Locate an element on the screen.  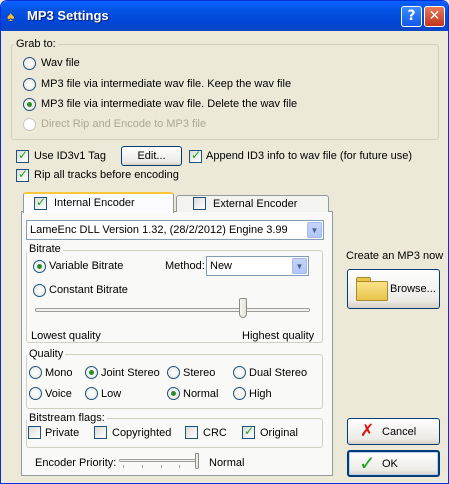
title-bar: ♠ MP3 Settings ? ✕ is located at coordinates (224, 16).